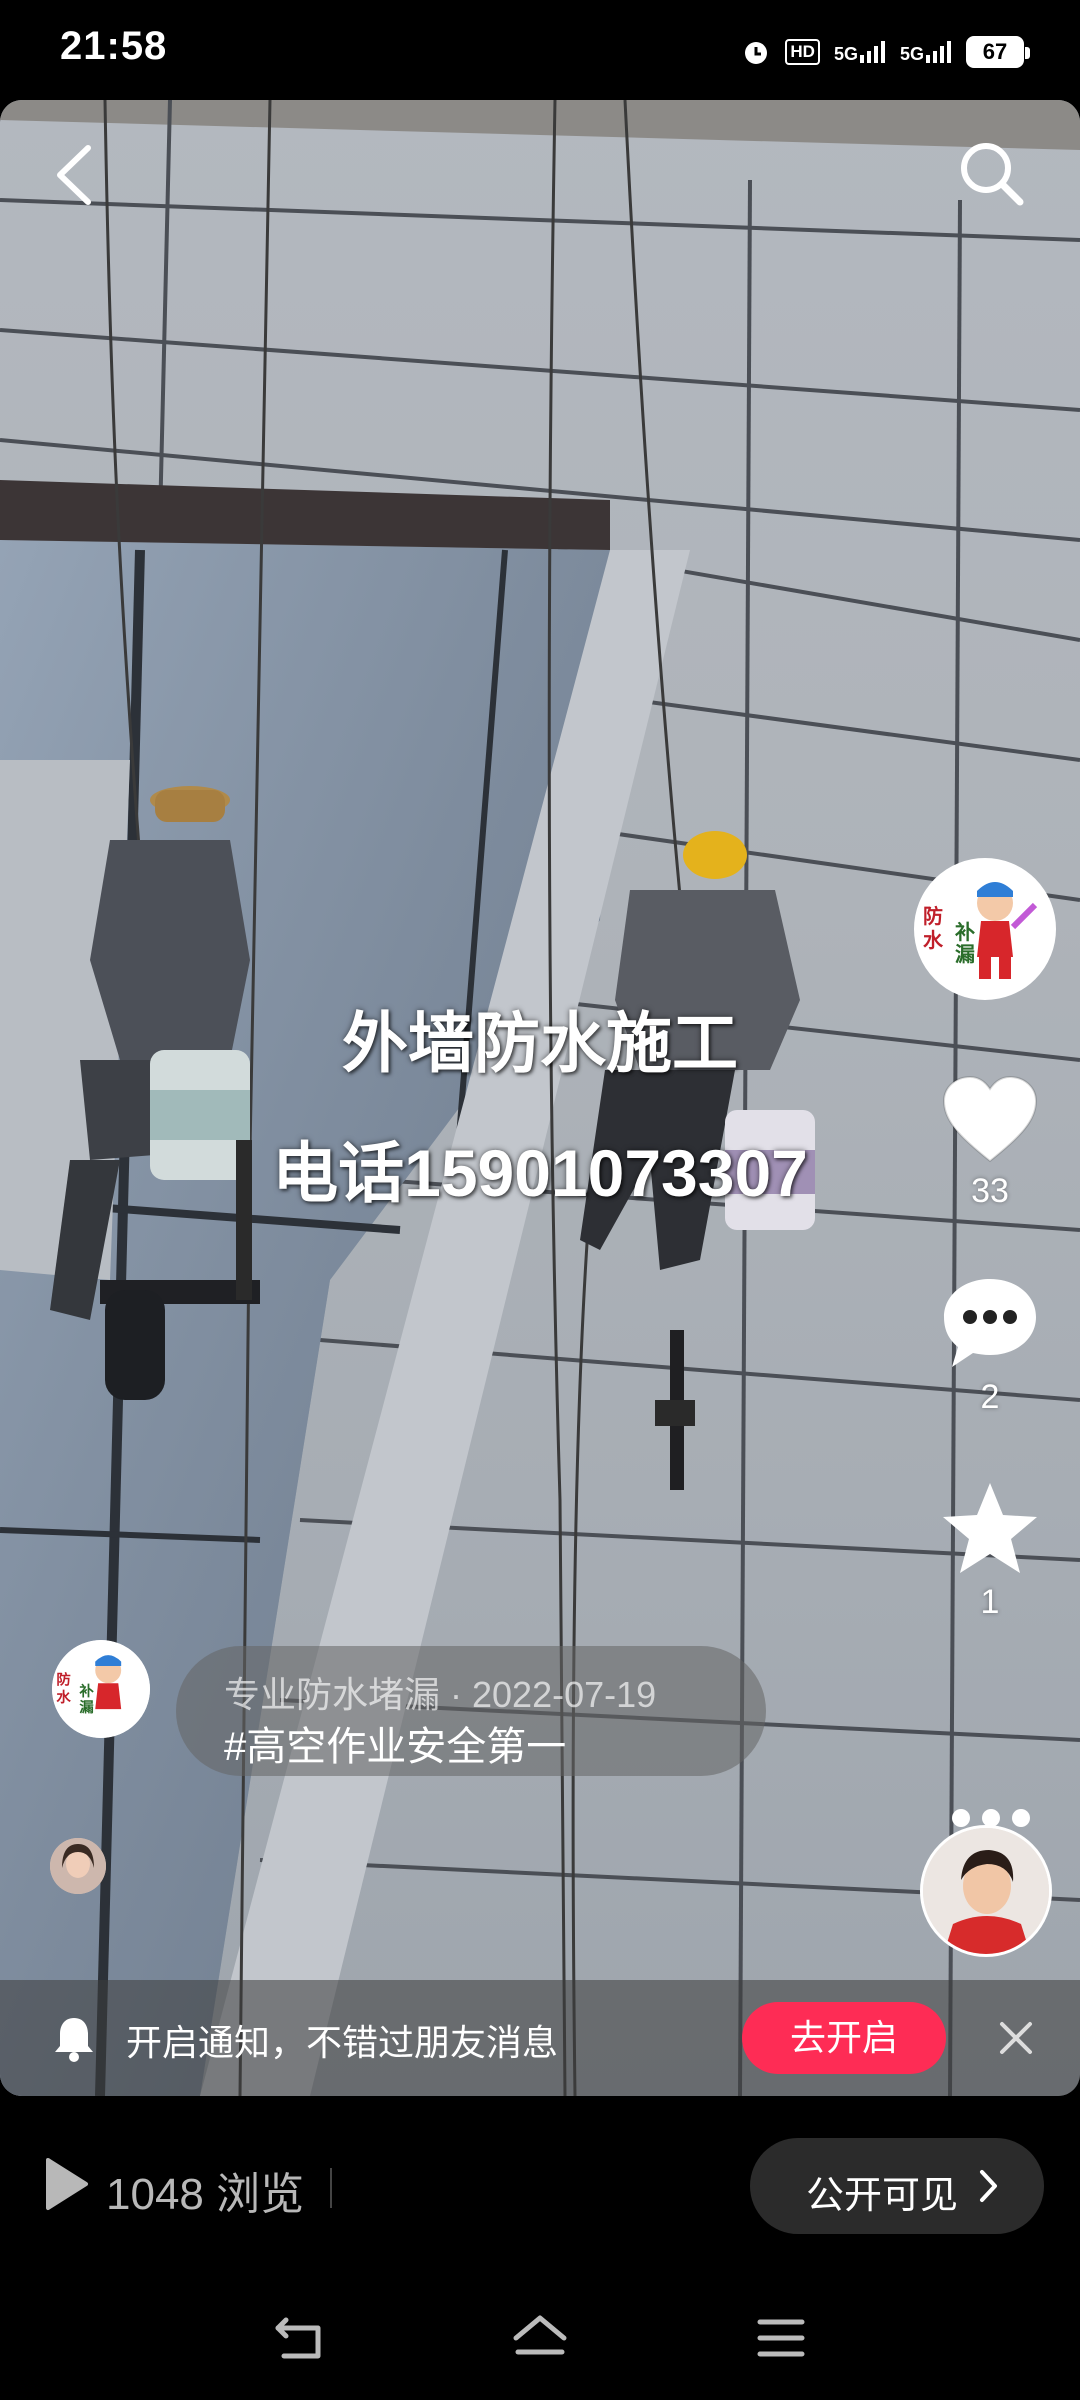  What do you see at coordinates (540, 1173) in the screenshot?
I see `overlay-phone: 电话15901073307` at bounding box center [540, 1173].